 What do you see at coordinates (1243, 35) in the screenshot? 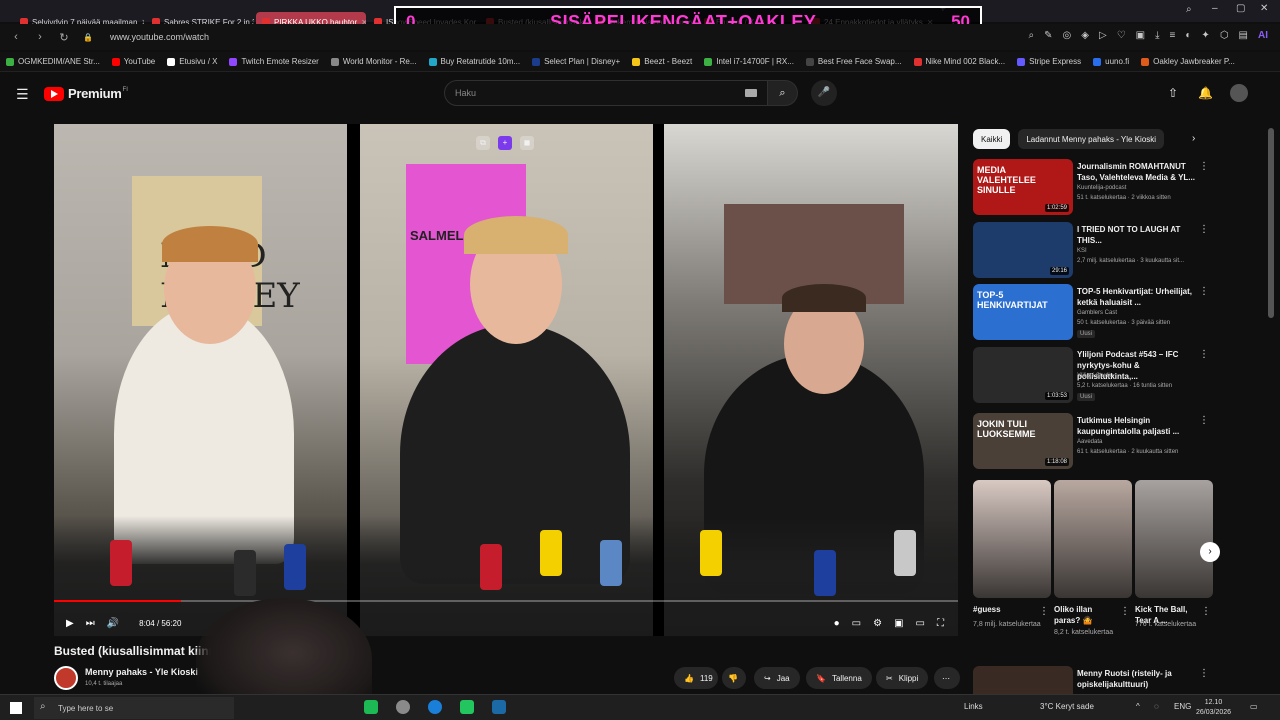
I see `sidebar-icon: ▤` at bounding box center [1243, 35].